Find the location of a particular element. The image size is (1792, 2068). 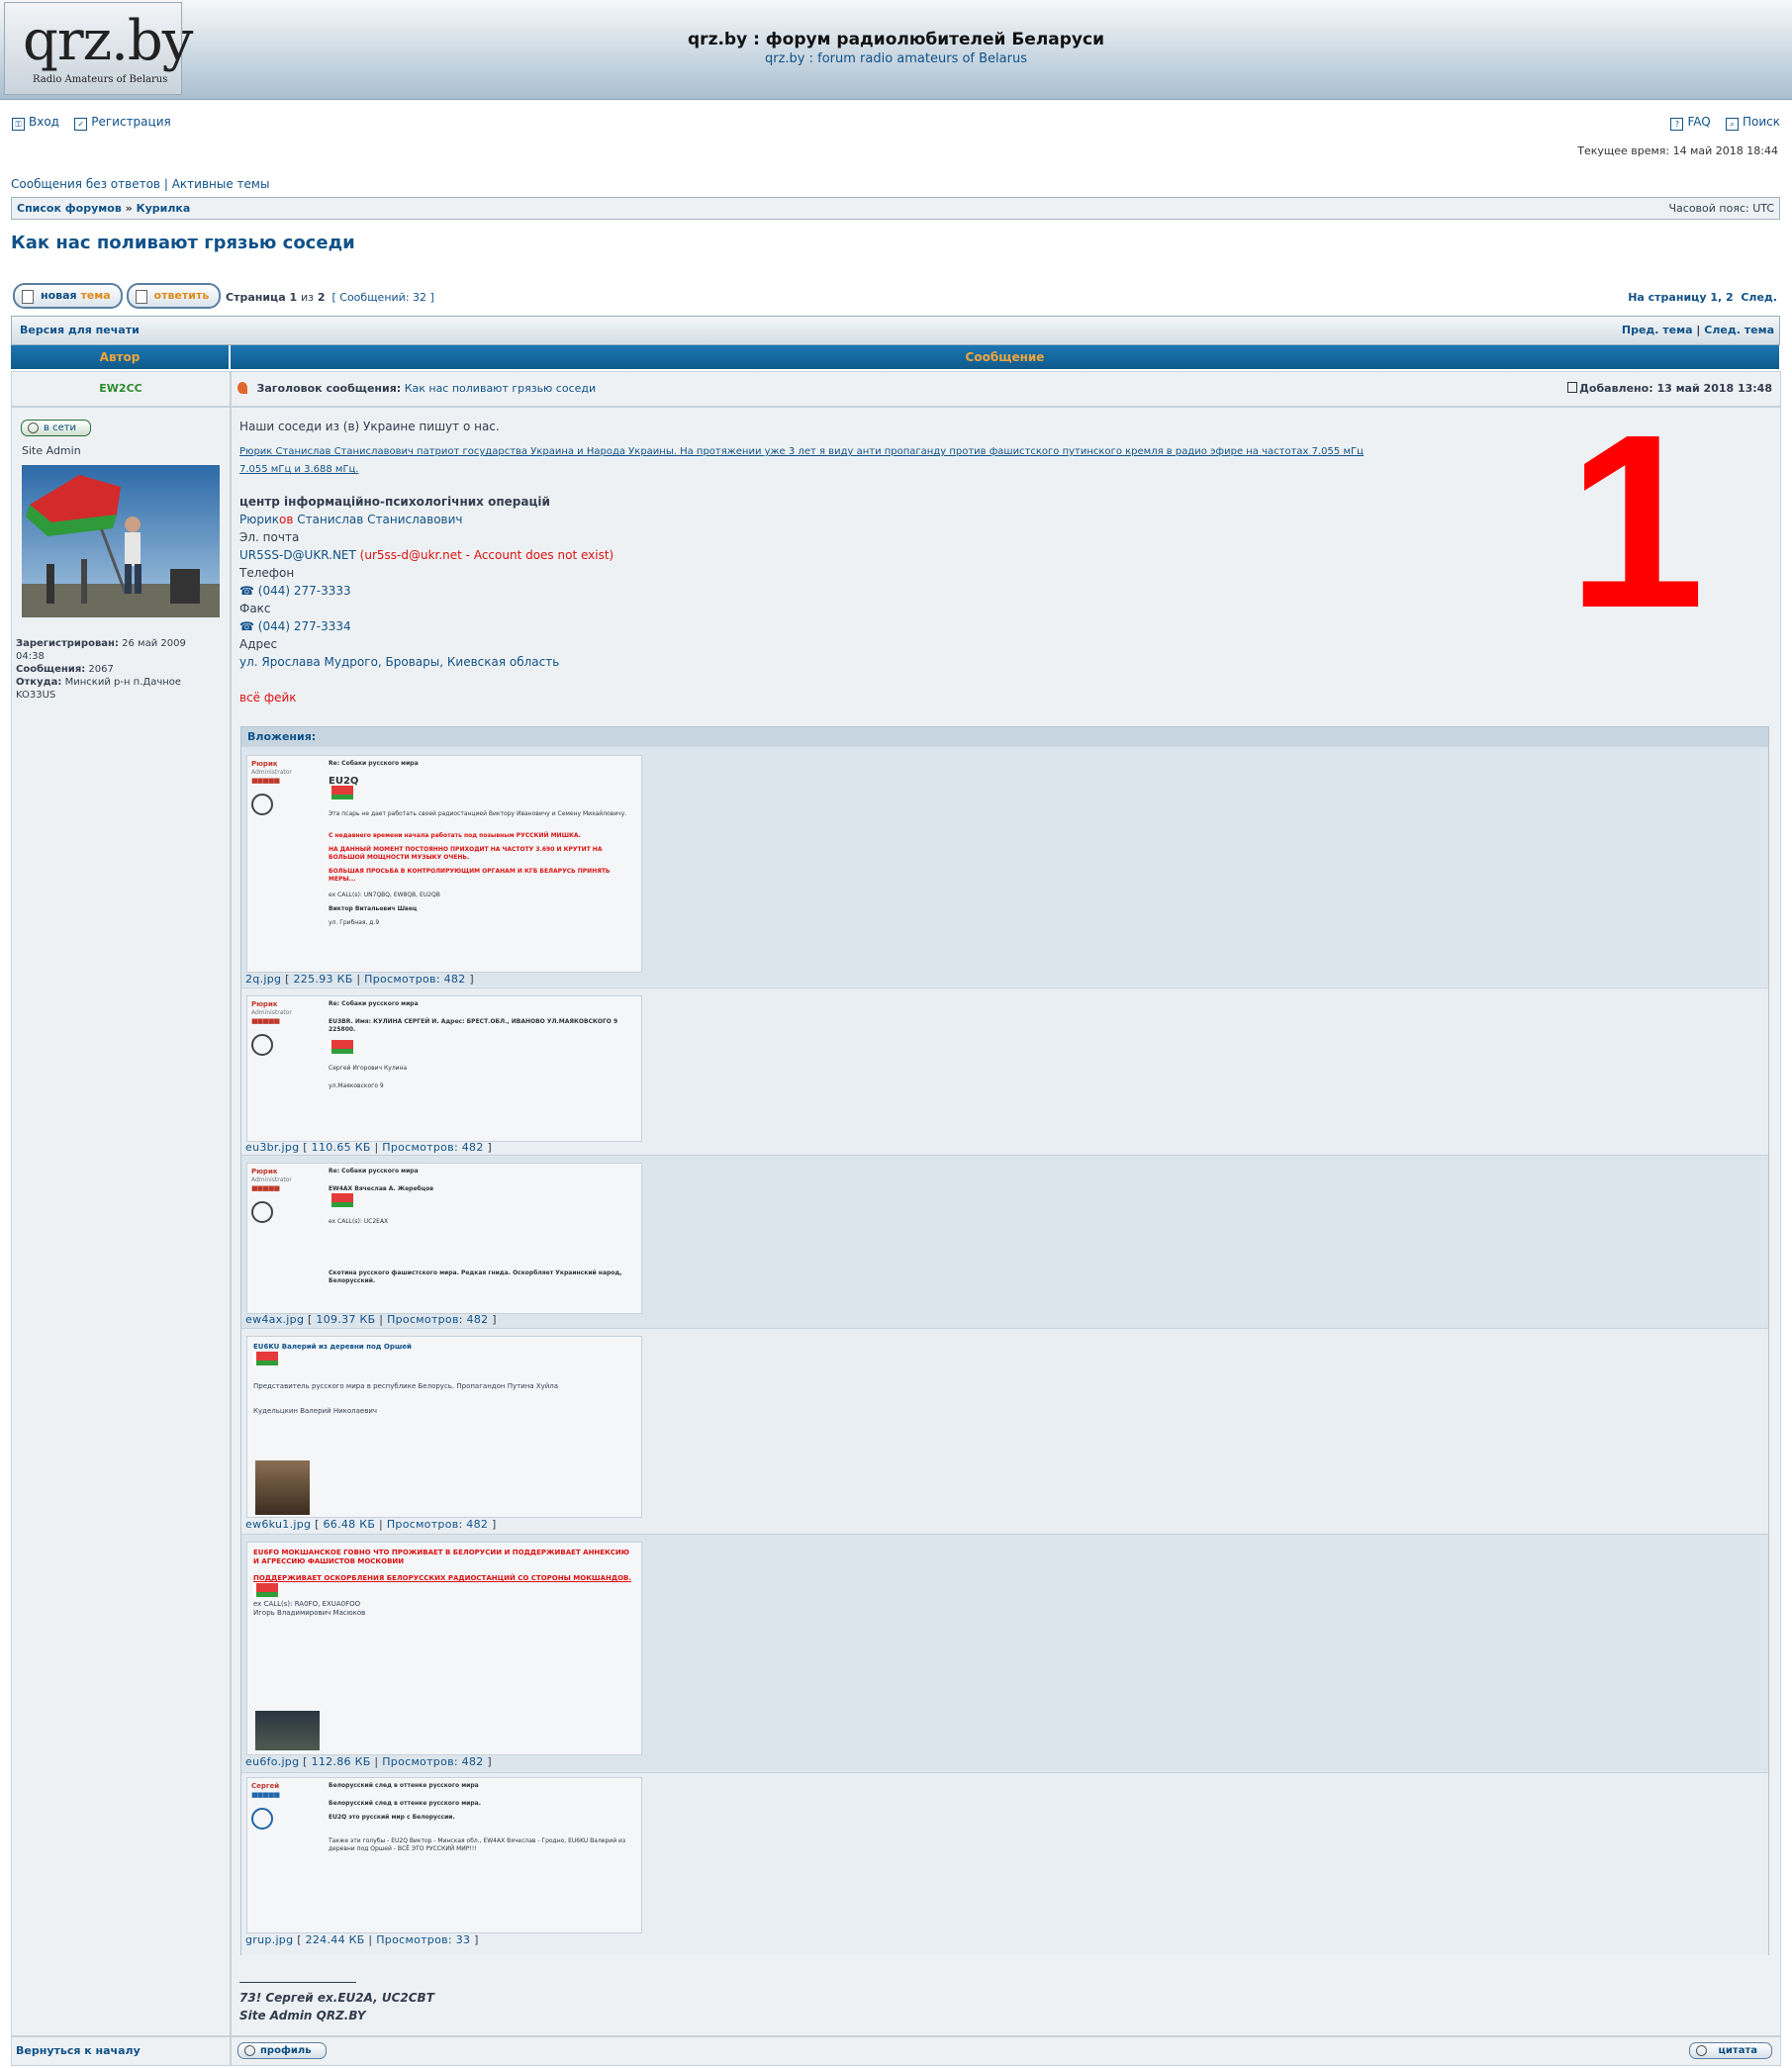

fax-icon: ☎ is located at coordinates (246, 626).